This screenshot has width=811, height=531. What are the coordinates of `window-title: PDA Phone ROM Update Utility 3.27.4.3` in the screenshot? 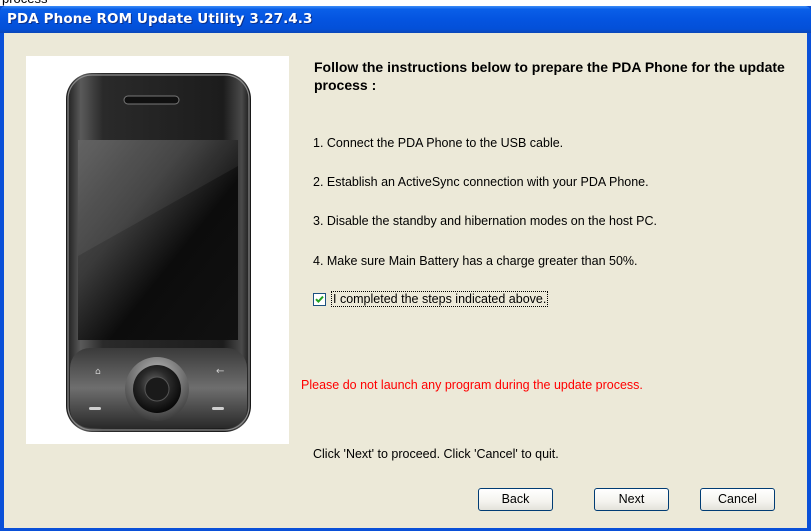 It's located at (160, 19).